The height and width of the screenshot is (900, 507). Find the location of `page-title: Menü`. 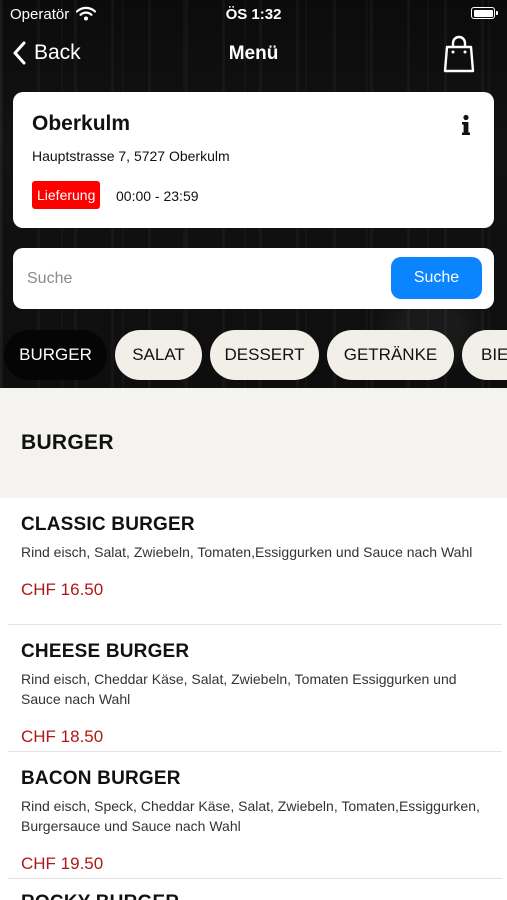

page-title: Menü is located at coordinates (253, 53).